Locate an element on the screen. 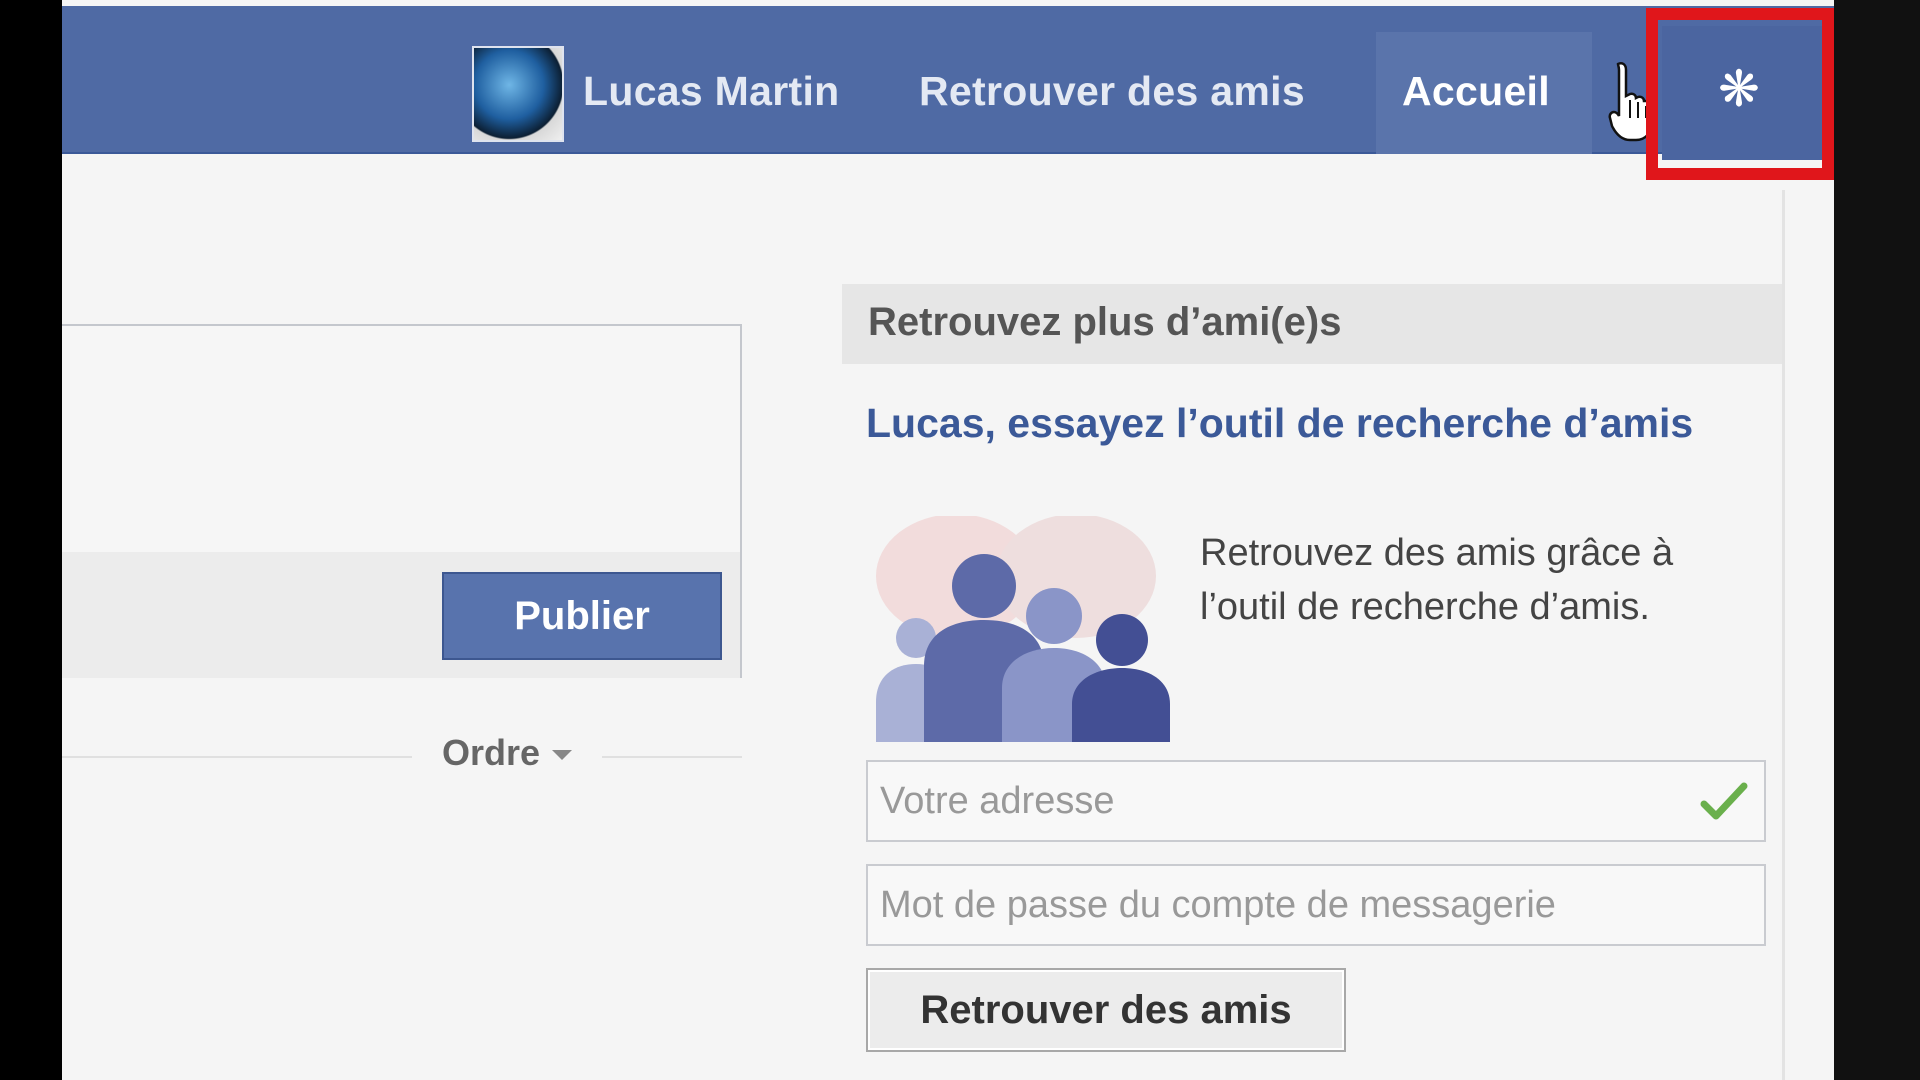 The width and height of the screenshot is (1920, 1080). friend-finder-title: Retrouvez plus d’ami(e)s is located at coordinates (1105, 322).